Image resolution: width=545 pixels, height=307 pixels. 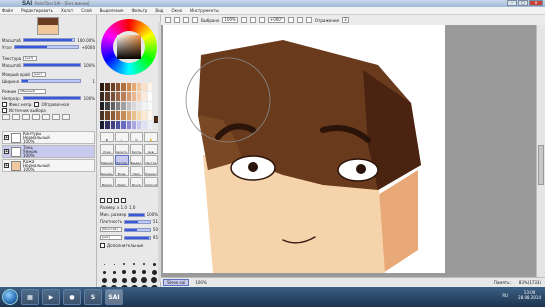 I want to click on tool-marker: Маркер, so click(x=107, y=160).